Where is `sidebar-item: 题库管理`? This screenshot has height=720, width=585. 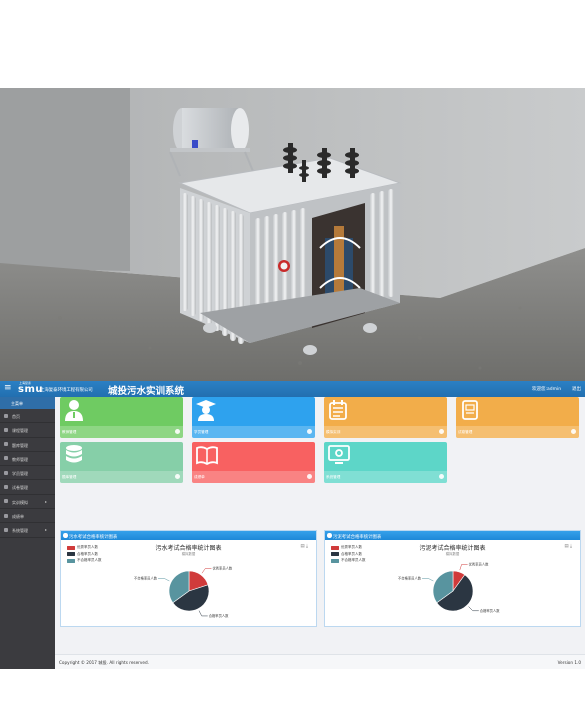
sidebar-item: 题库管理 is located at coordinates (27, 445).